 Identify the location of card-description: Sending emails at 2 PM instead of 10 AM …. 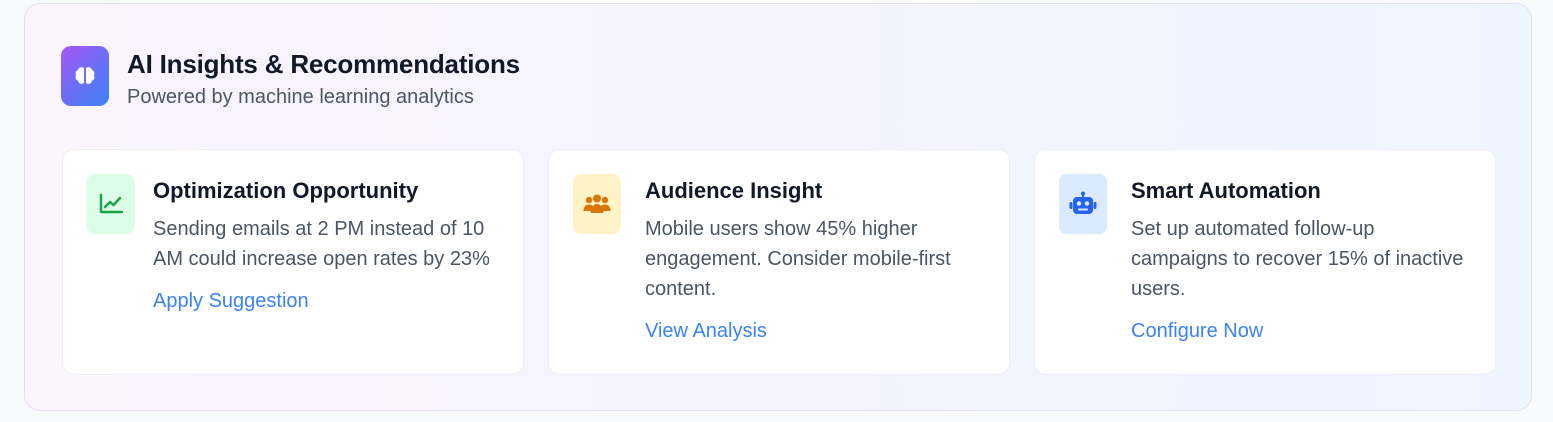
(321, 244).